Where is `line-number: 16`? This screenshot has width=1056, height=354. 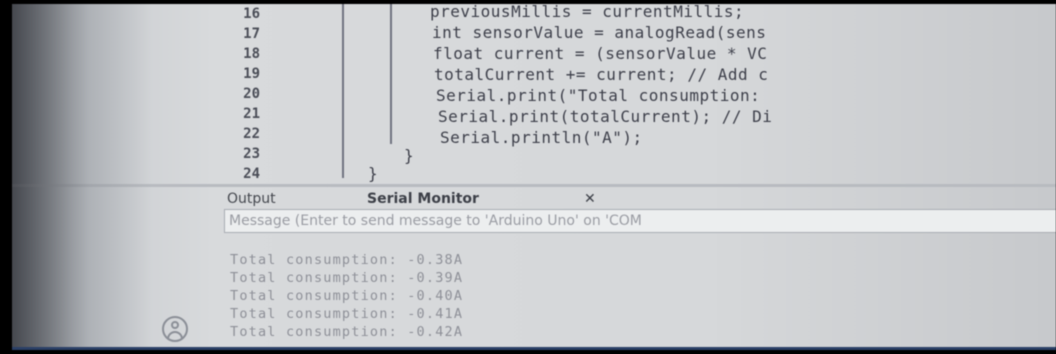
line-number: 16 is located at coordinates (251, 14).